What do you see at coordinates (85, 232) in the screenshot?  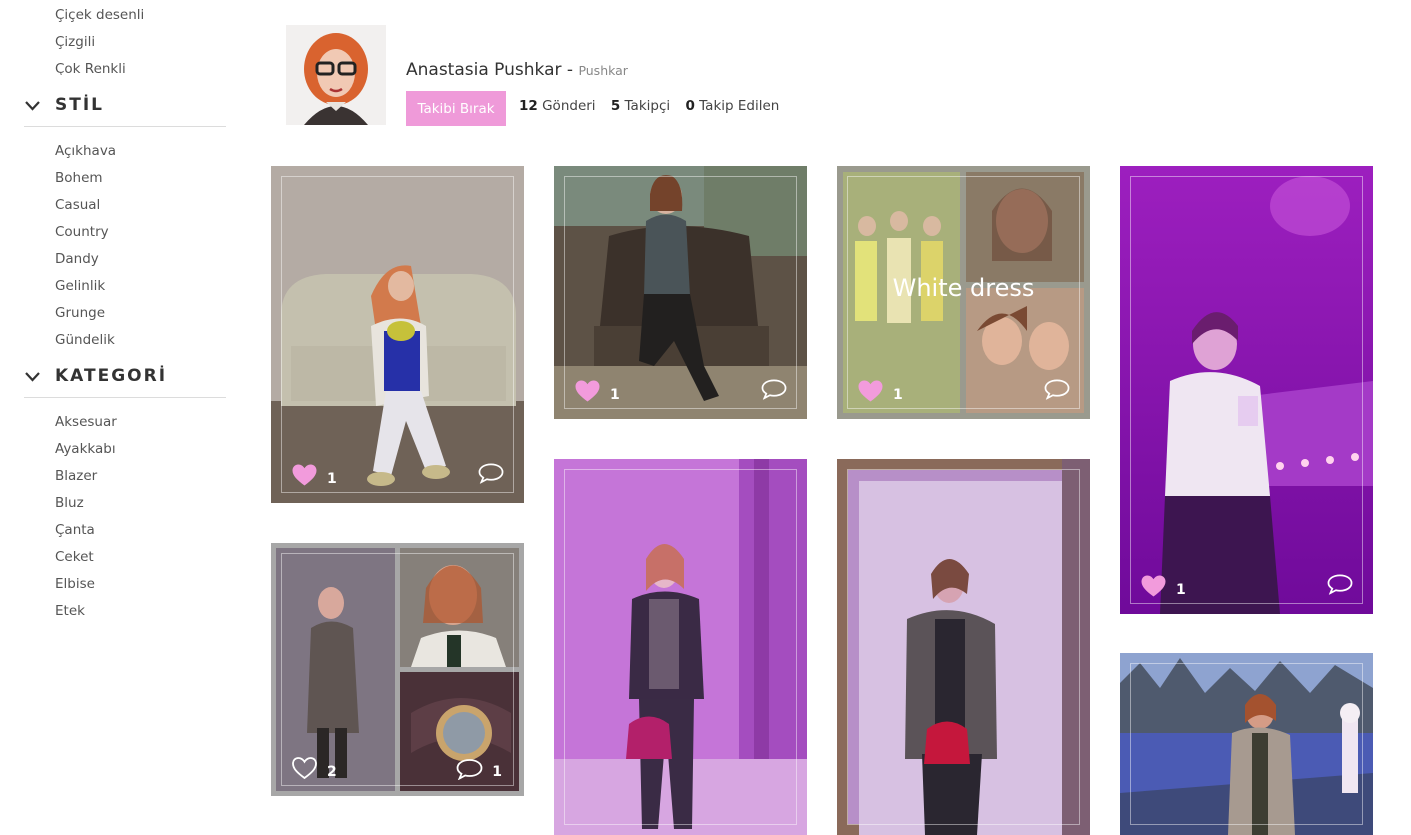 I see `filter-item: Country` at bounding box center [85, 232].